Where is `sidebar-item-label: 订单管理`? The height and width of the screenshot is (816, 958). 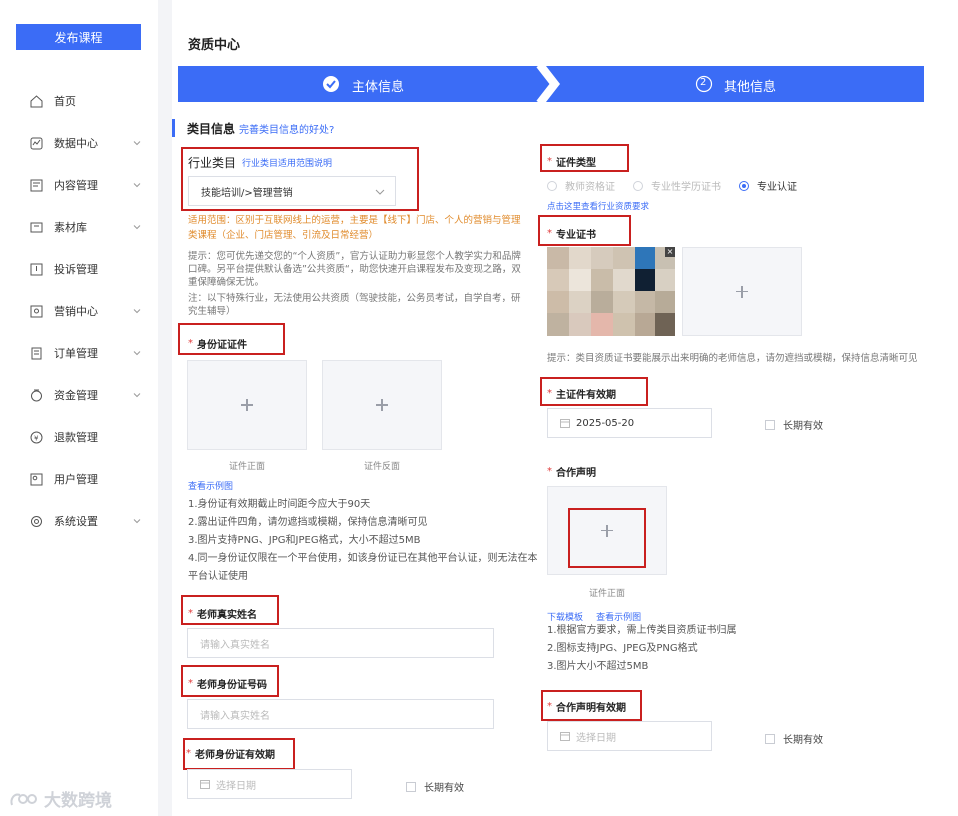
sidebar-item-label: 订单管理 is located at coordinates (76, 353).